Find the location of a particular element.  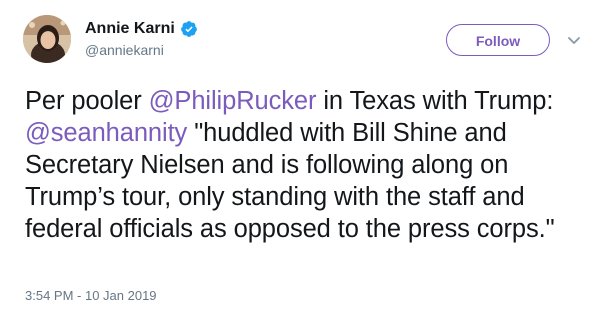

tweet-text-segment: Per pooler is located at coordinates (87, 101).